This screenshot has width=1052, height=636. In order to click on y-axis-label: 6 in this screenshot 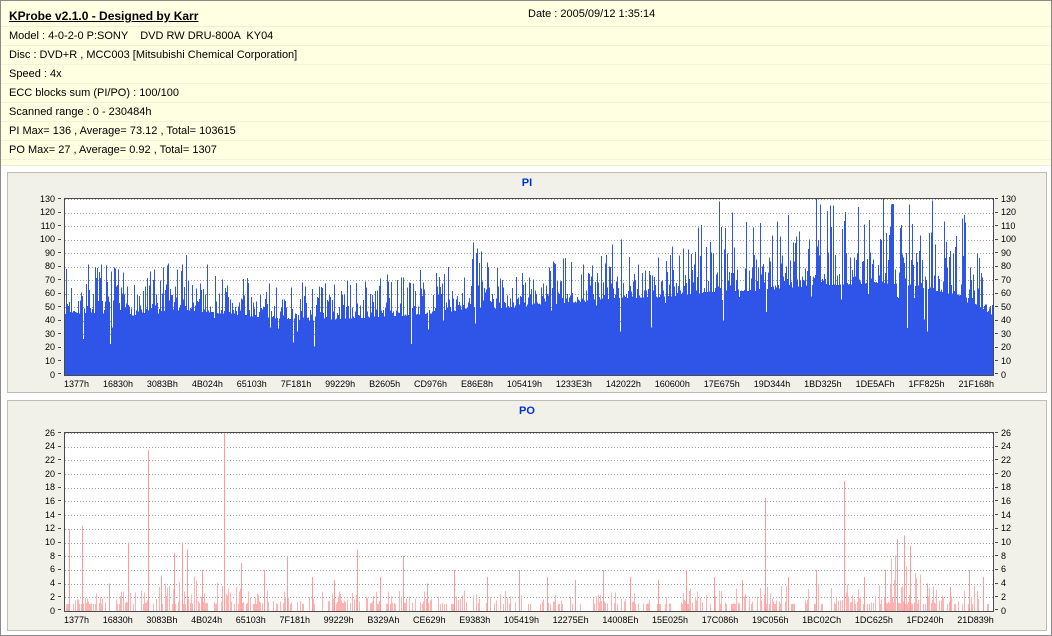, I will do `click(1004, 569)`.